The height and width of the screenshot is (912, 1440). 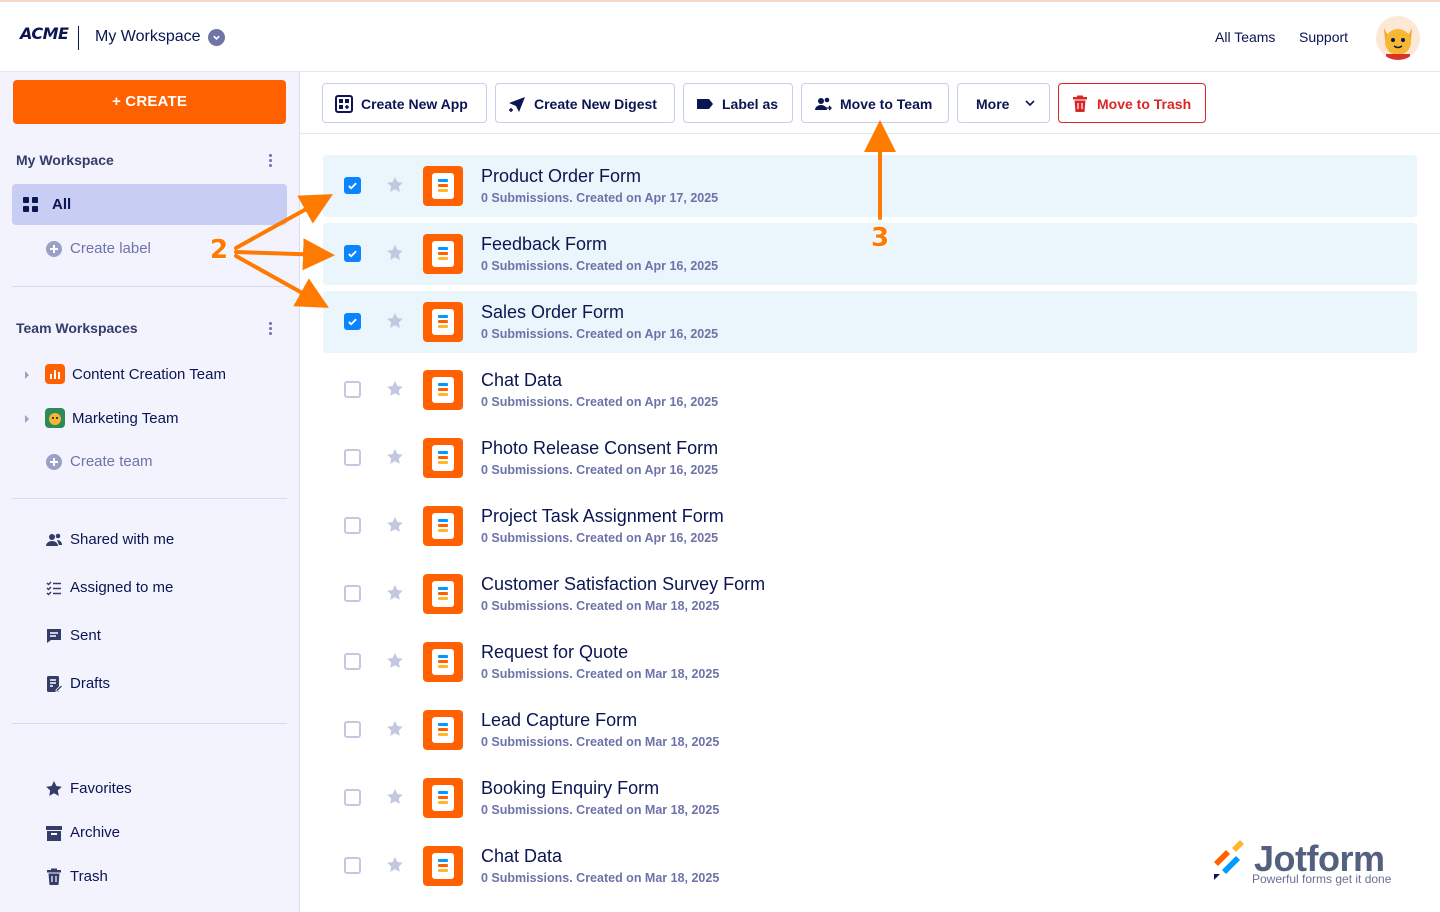 What do you see at coordinates (875, 103) in the screenshot?
I see `move-to-team-button: Move to Team` at bounding box center [875, 103].